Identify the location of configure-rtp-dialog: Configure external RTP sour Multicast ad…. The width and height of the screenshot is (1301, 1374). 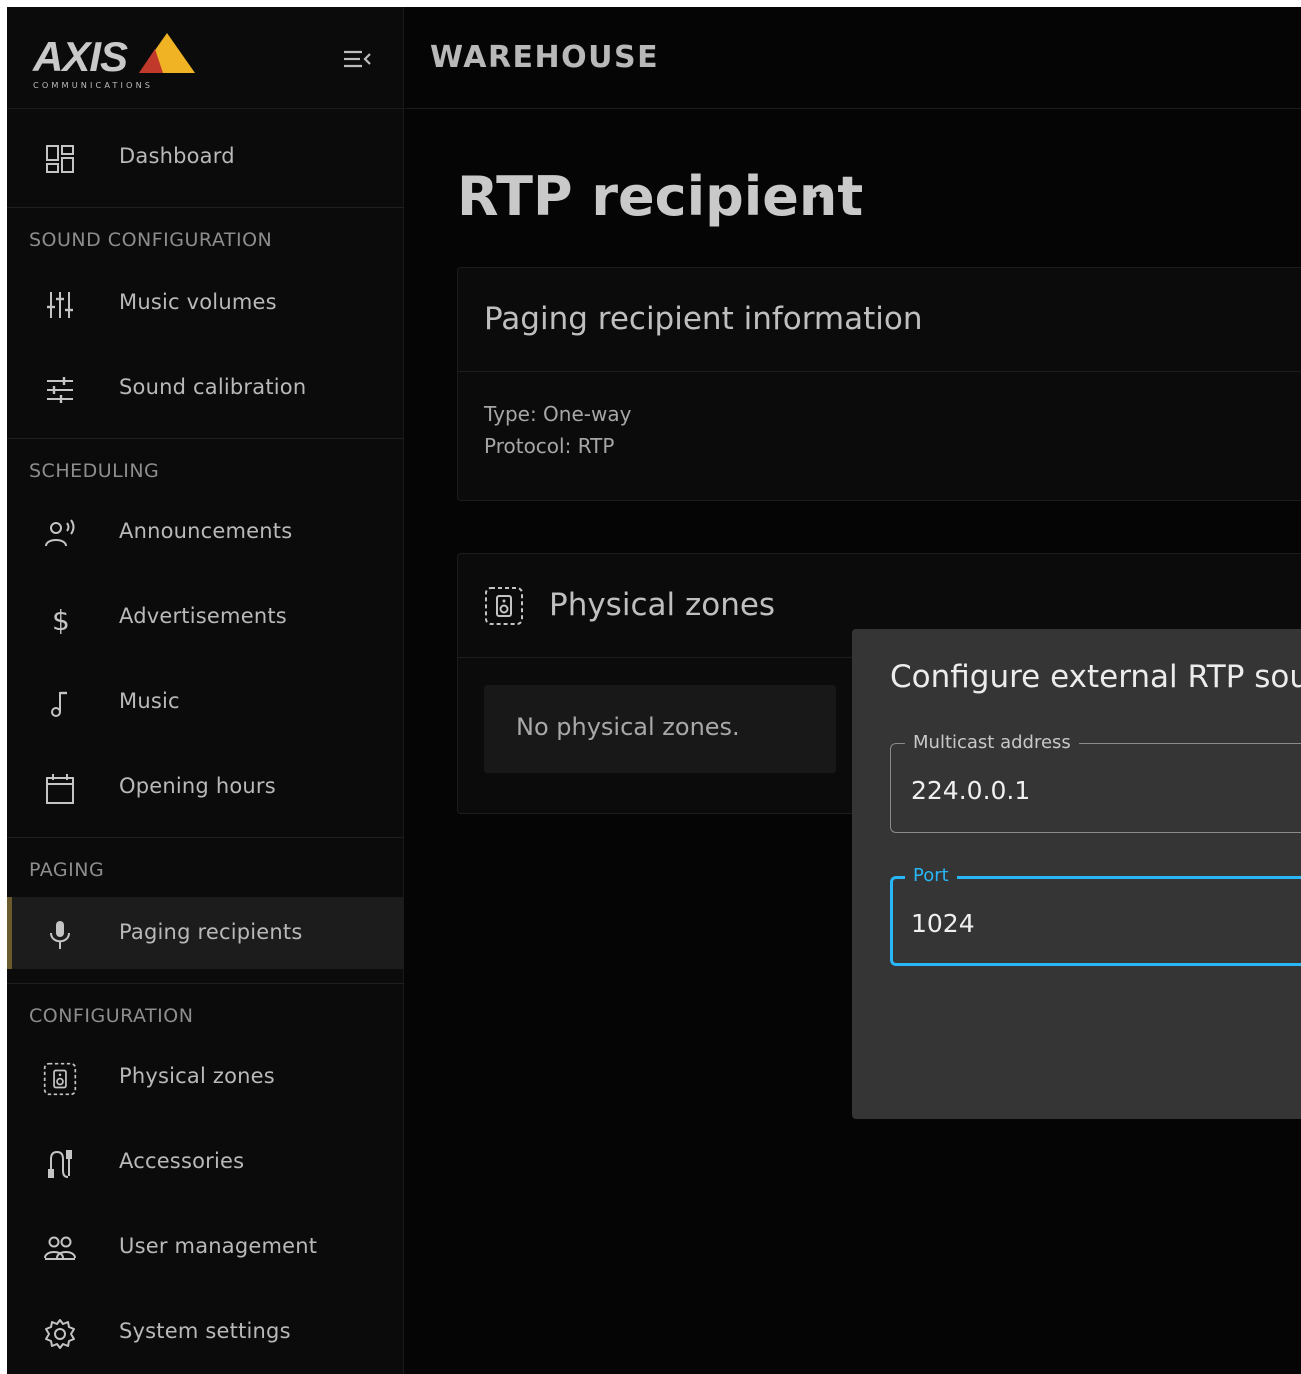
(1076, 874).